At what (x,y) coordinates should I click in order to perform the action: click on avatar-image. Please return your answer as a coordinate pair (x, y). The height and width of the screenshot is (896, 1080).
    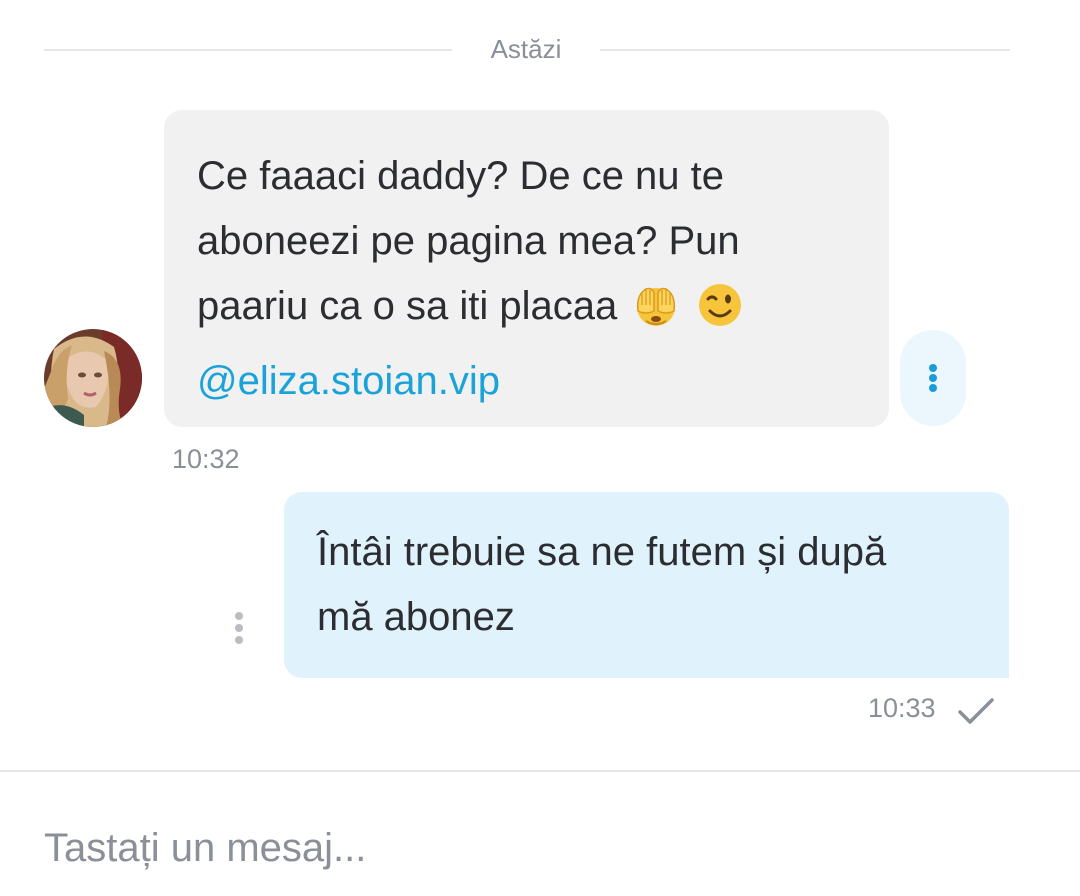
    Looking at the image, I should click on (93, 378).